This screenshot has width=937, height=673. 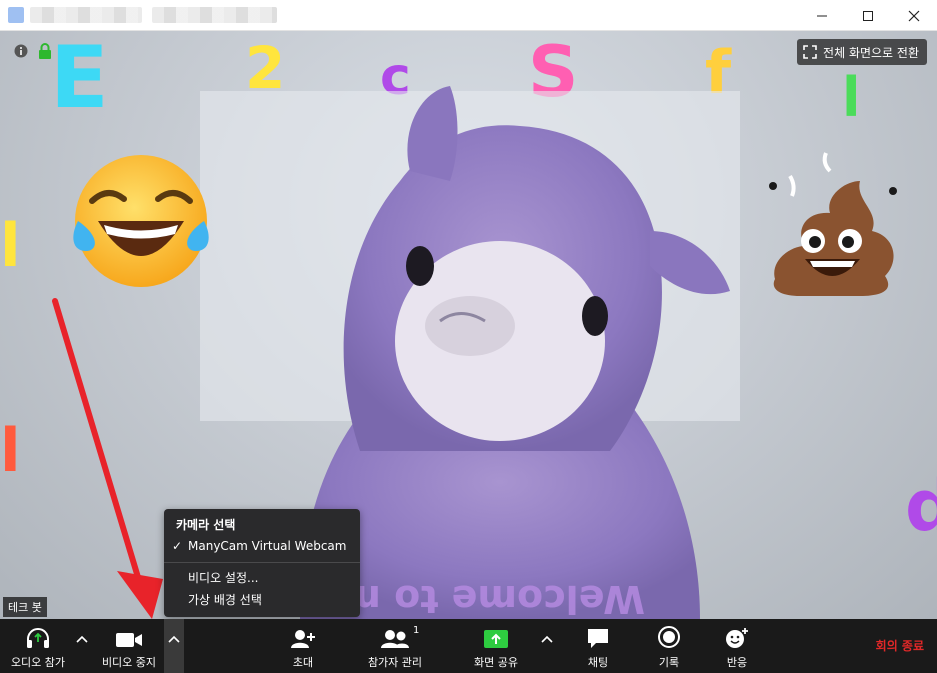 I want to click on end-meeting-button: 회의 종료, so click(x=900, y=645).